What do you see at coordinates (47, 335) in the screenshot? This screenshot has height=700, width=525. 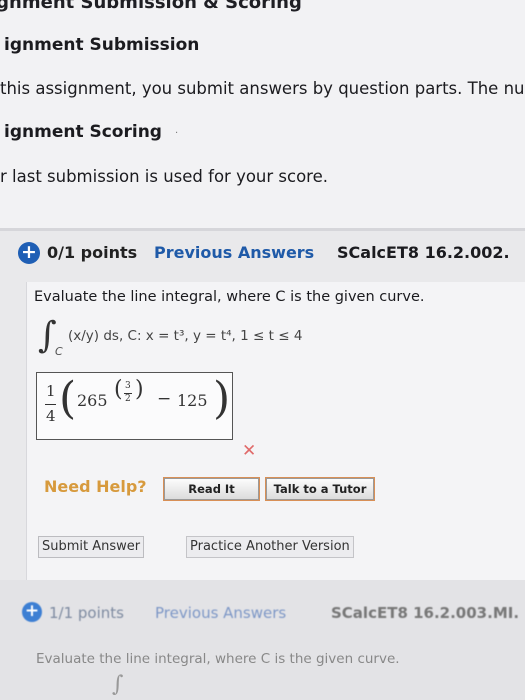 I see `integral-symbol: ∫` at bounding box center [47, 335].